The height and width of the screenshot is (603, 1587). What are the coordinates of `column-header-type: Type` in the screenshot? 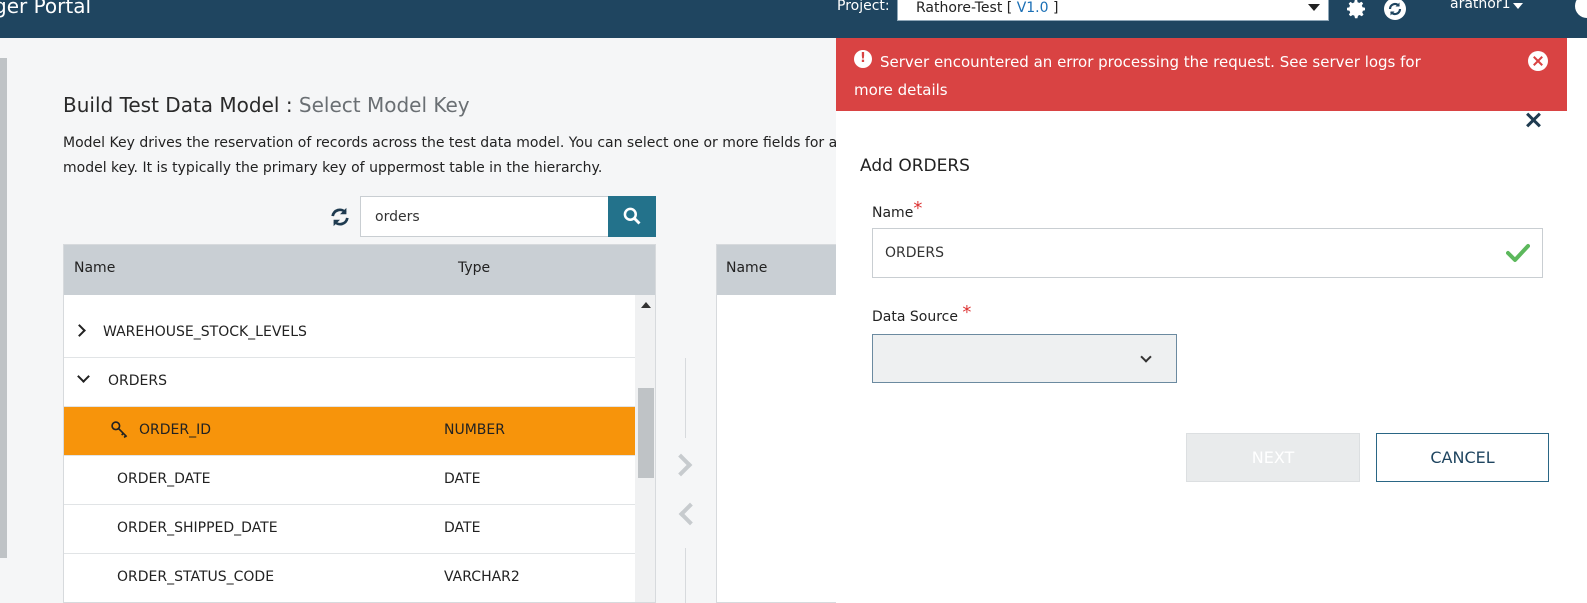 It's located at (474, 268).